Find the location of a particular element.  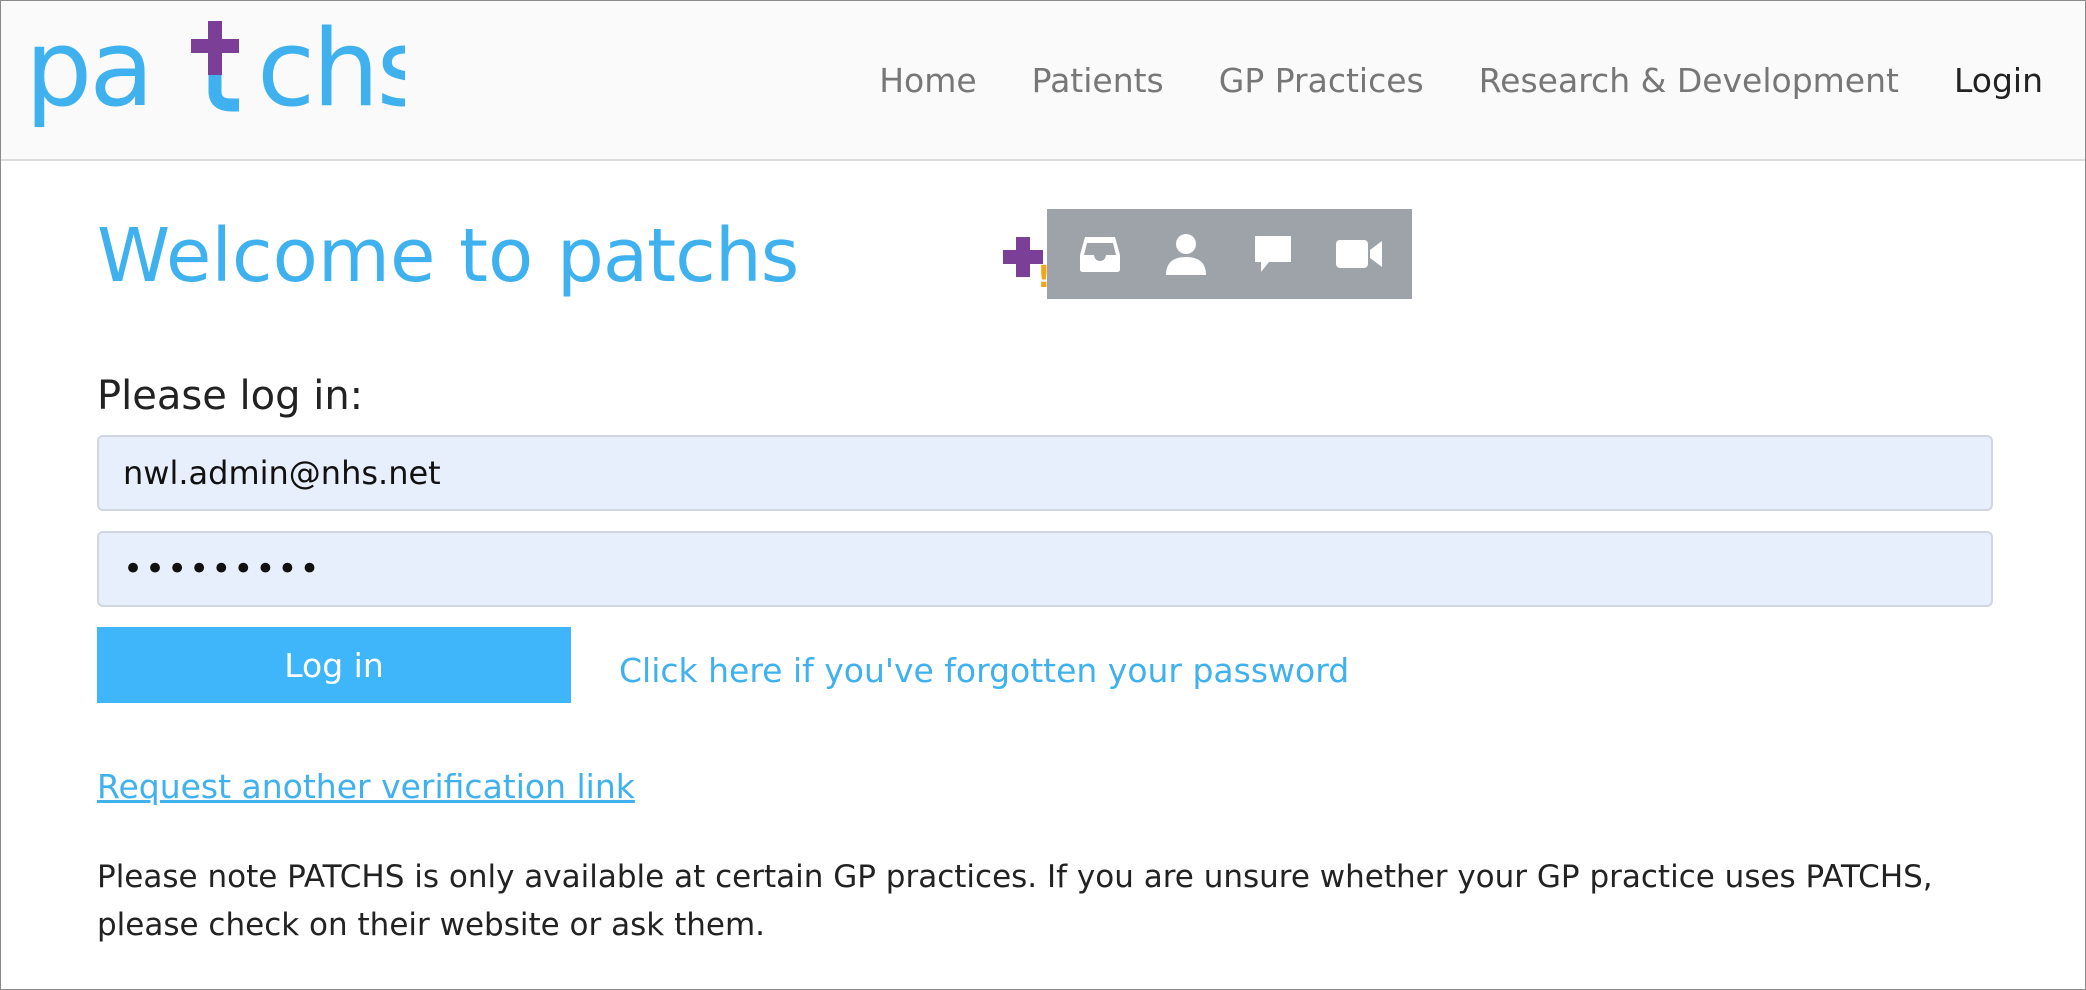

welcome-heading: Welcome to patchs is located at coordinates (448, 256).